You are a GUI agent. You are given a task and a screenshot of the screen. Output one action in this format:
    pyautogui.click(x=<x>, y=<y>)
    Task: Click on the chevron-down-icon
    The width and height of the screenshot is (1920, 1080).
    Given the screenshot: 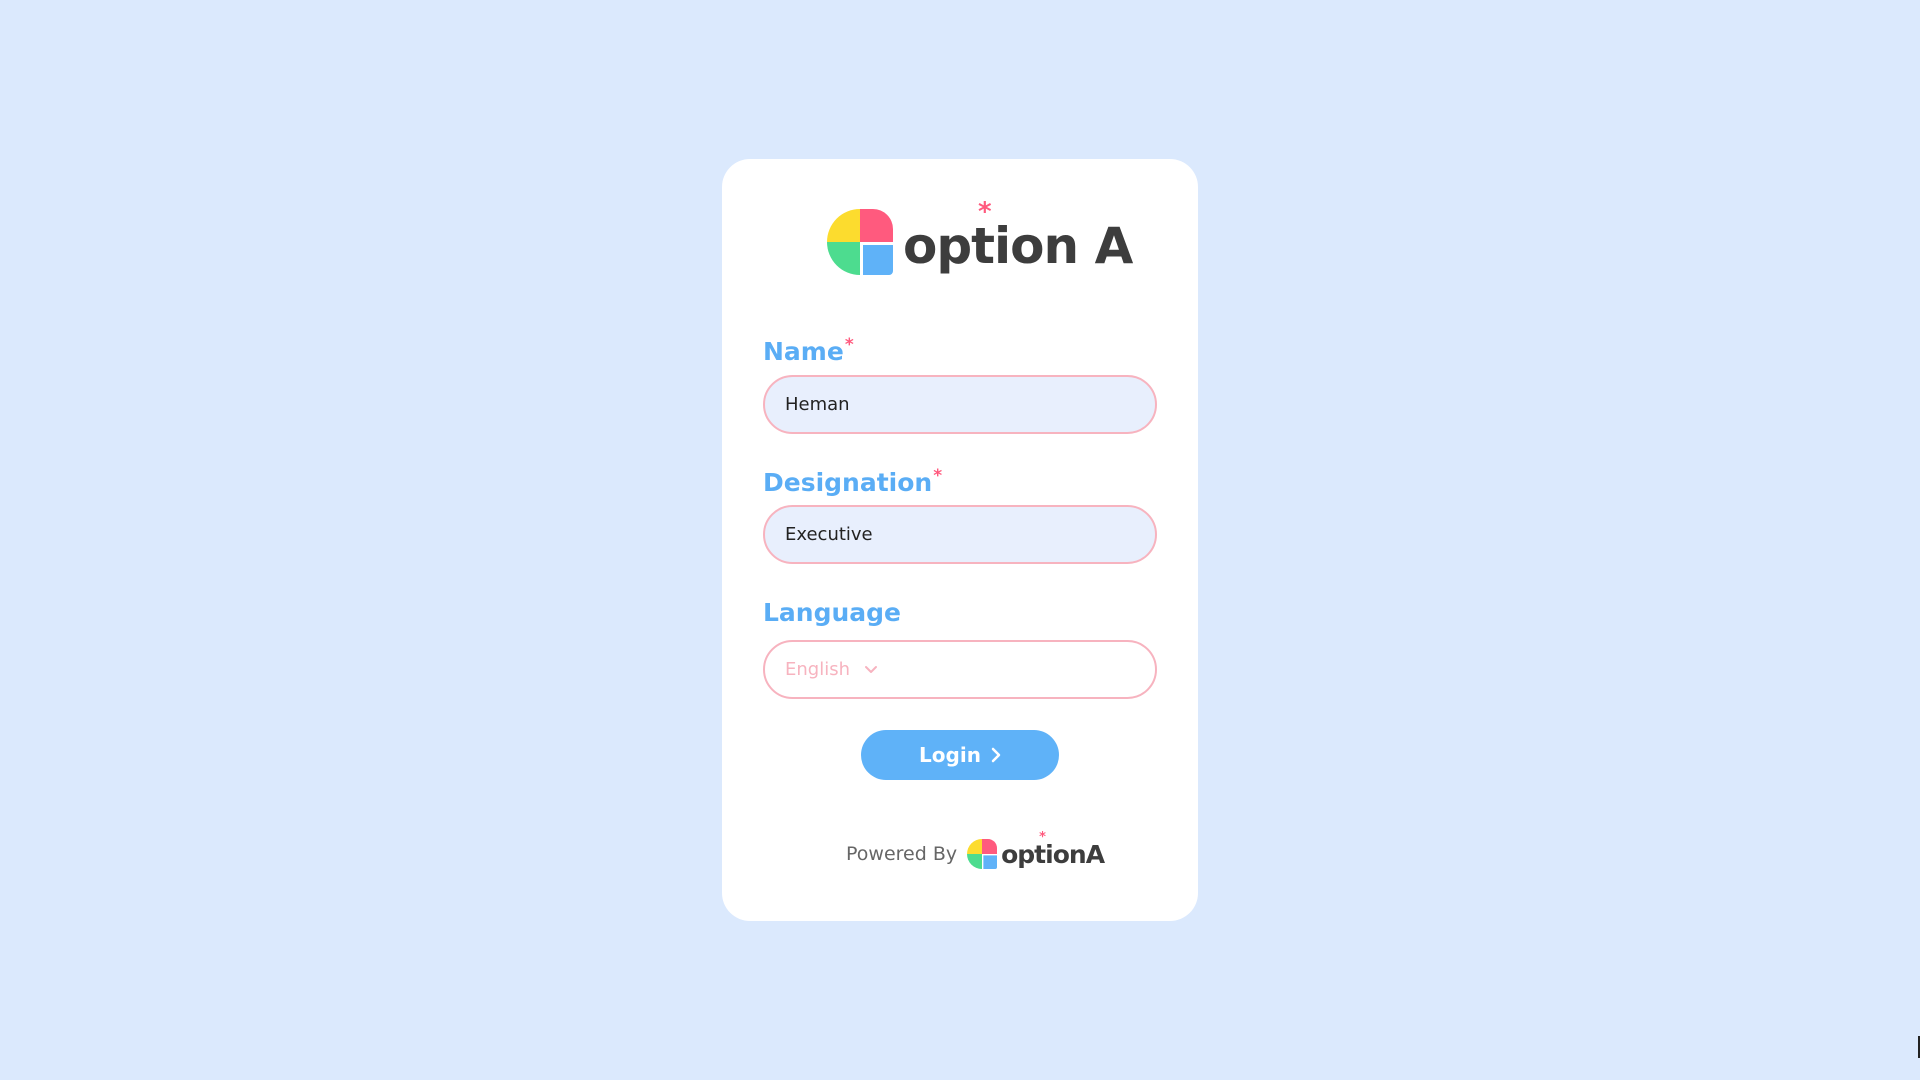 What is the action you would take?
    pyautogui.click(x=871, y=669)
    